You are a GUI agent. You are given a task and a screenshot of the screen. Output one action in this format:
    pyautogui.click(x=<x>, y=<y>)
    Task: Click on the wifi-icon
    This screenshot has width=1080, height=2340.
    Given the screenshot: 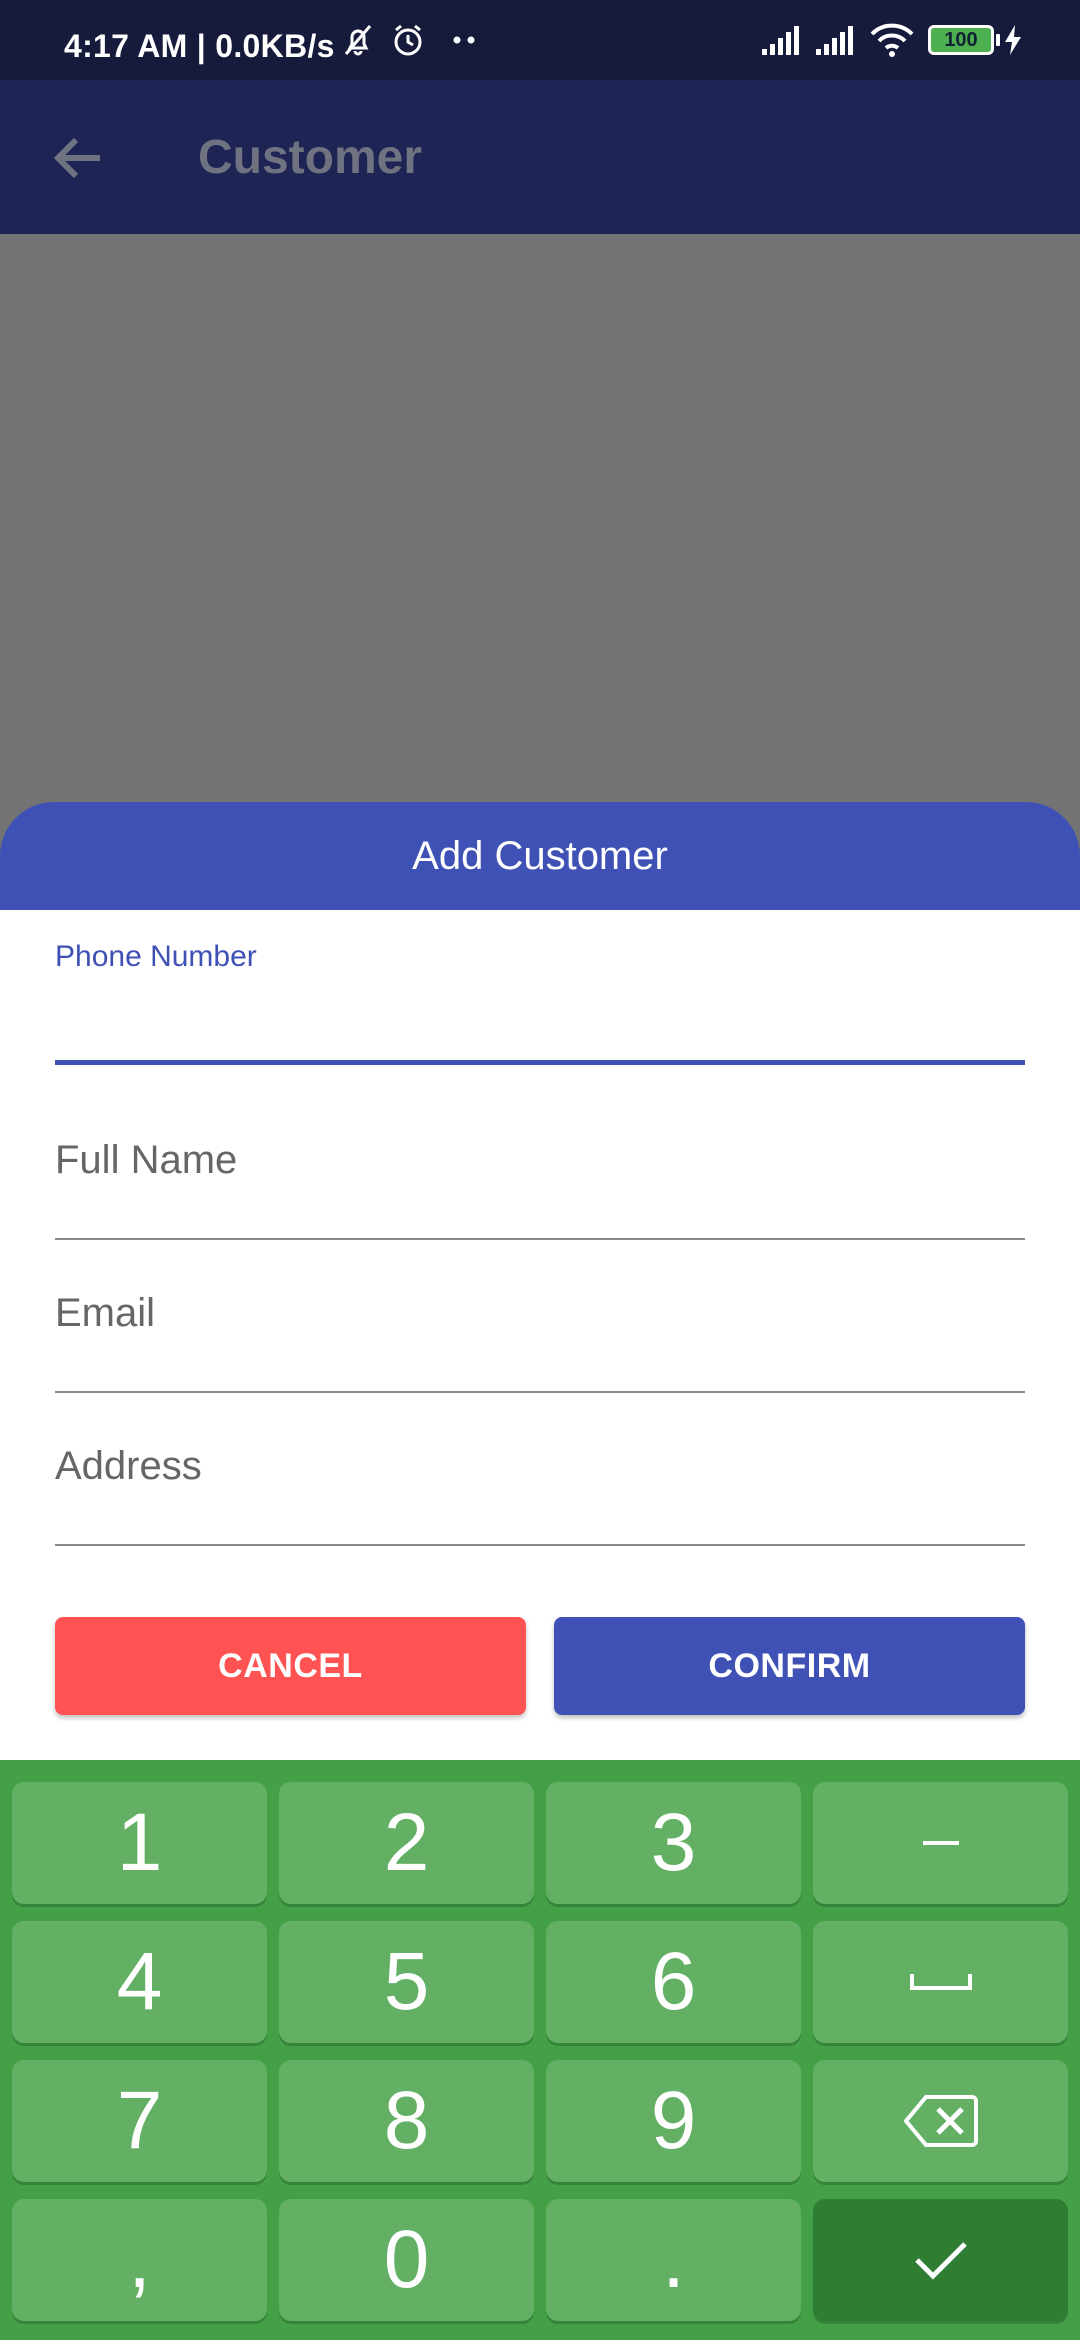 What is the action you would take?
    pyautogui.click(x=892, y=40)
    